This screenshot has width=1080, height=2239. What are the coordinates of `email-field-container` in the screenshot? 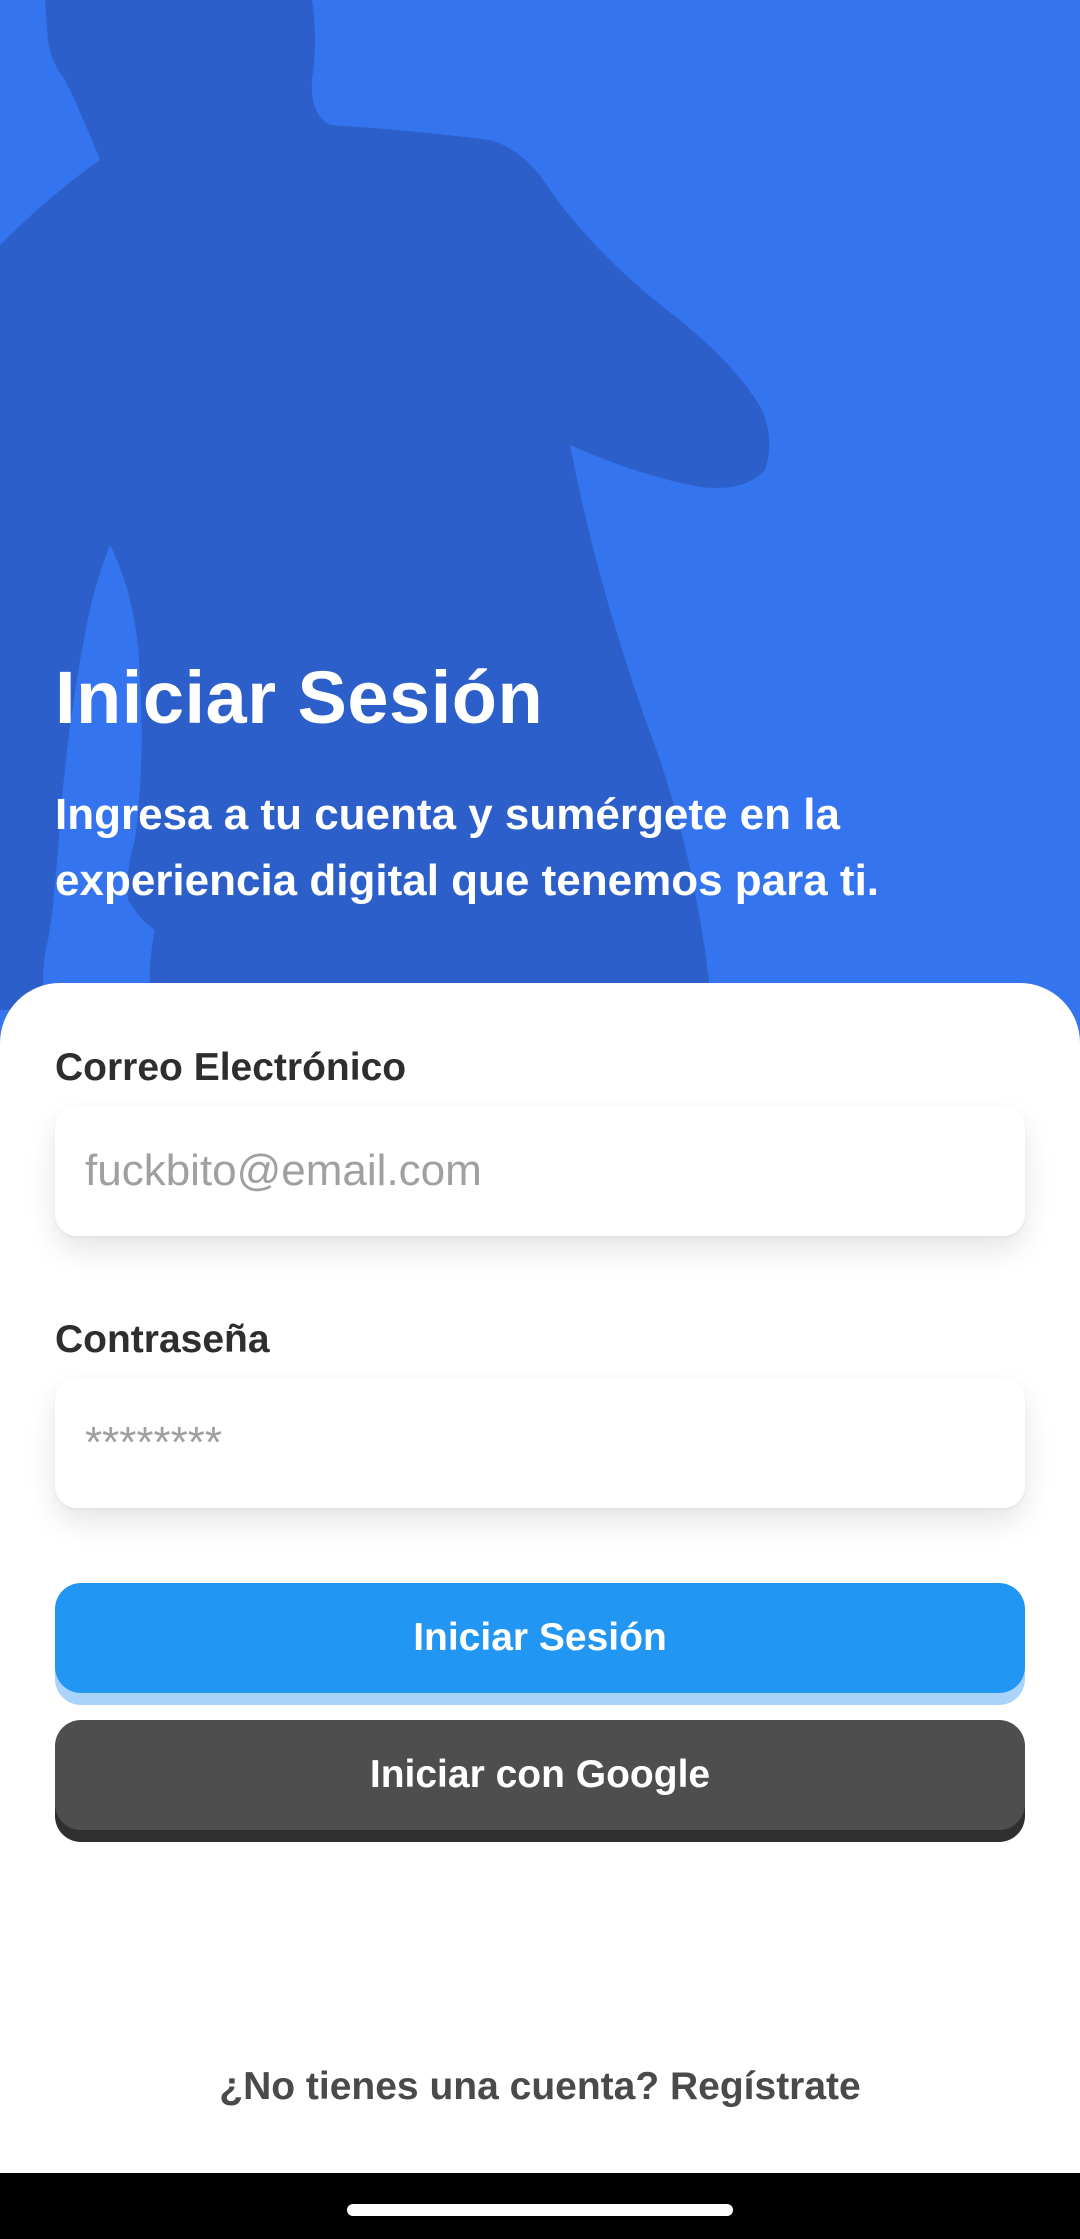 It's located at (540, 1171).